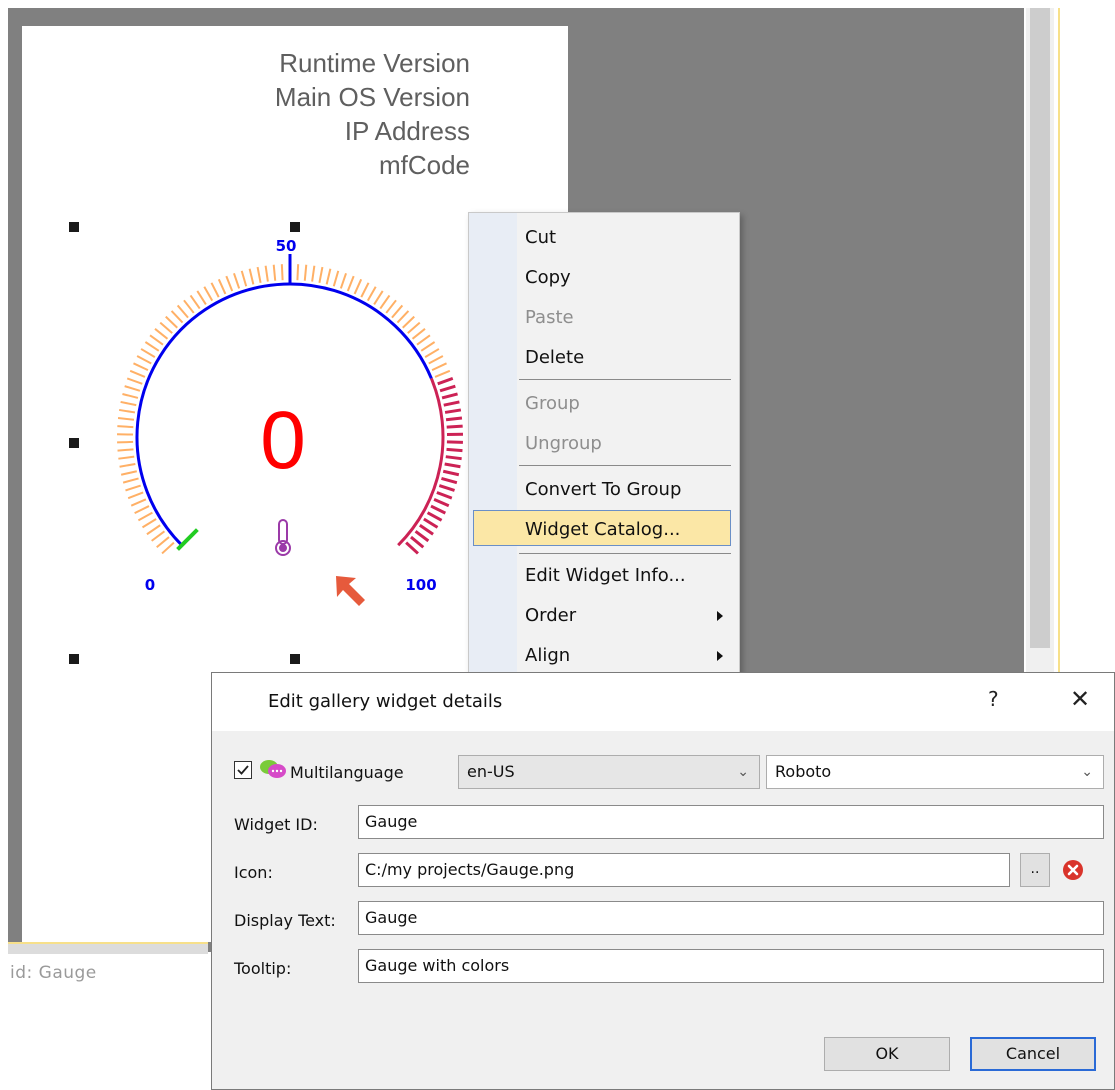 Image resolution: width=1115 pixels, height=1090 pixels. Describe the element at coordinates (385, 701) in the screenshot. I see `dialog-title: Edit gallery widget details` at that location.